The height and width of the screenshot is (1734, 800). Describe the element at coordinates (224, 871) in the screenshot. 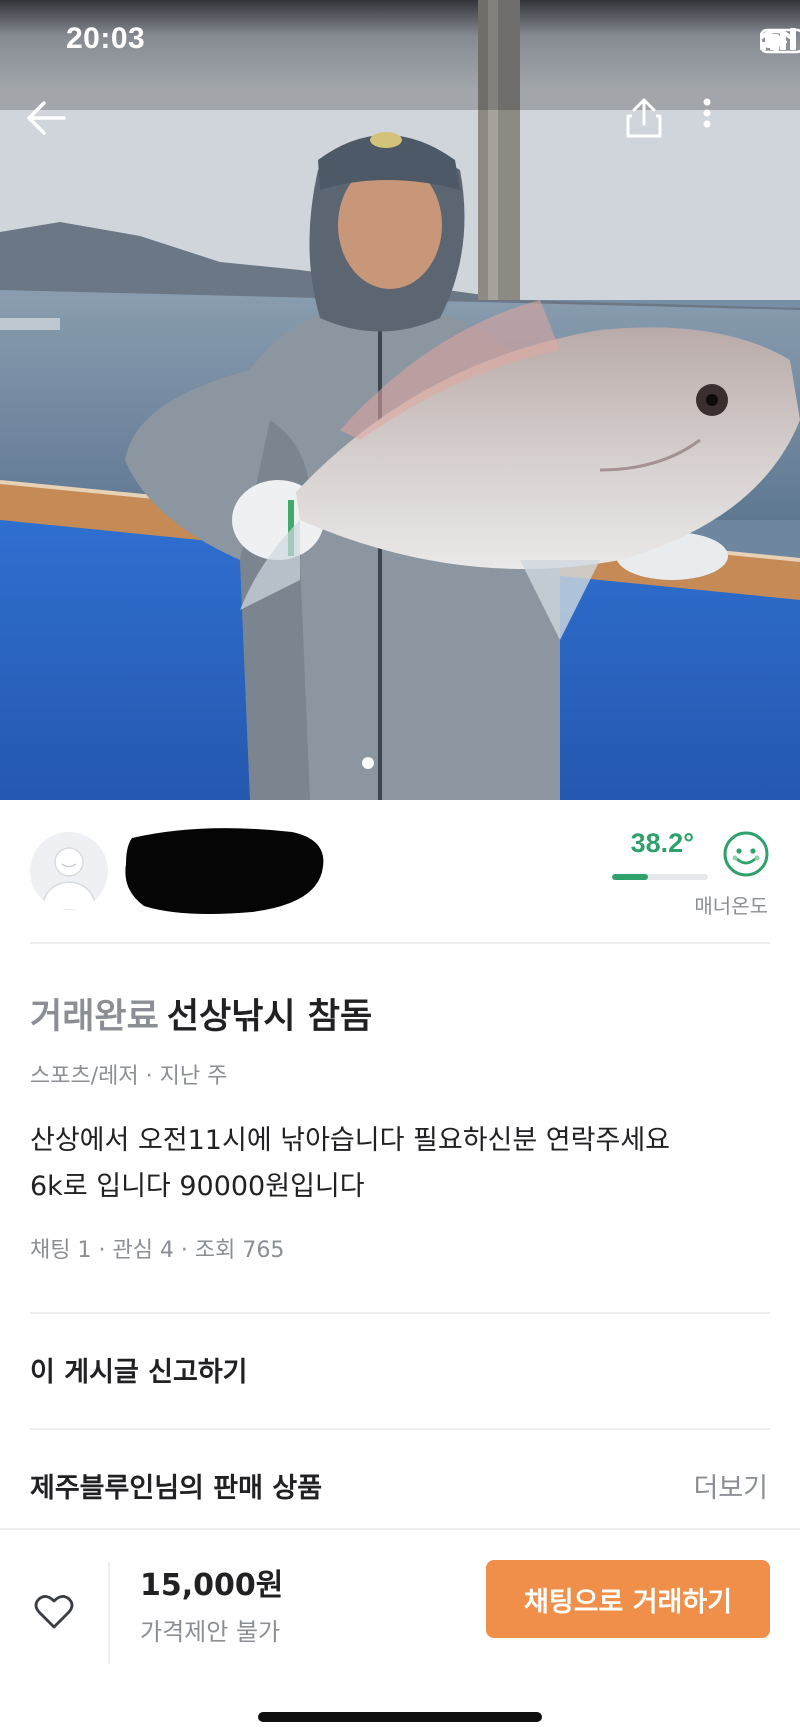

I see `redacted-seller-name` at that location.